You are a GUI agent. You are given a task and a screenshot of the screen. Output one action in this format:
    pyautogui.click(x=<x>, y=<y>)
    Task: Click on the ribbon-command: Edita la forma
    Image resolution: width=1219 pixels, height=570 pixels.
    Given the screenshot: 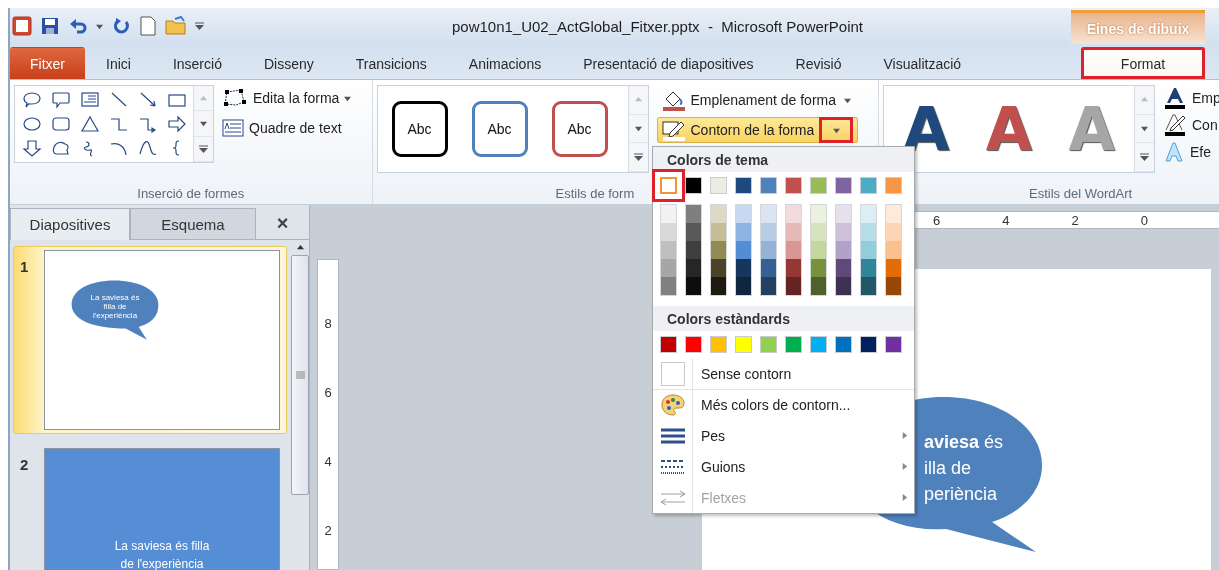 What is the action you would take?
    pyautogui.click(x=287, y=98)
    